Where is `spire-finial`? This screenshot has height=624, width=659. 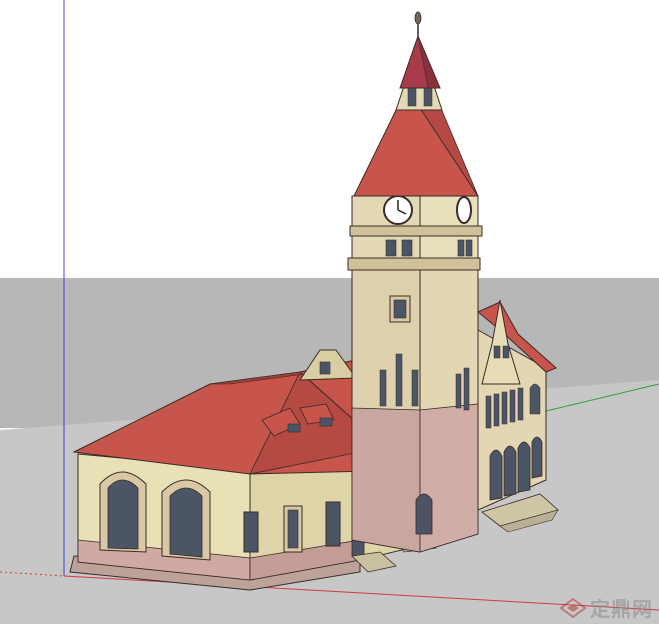 spire-finial is located at coordinates (418, 18).